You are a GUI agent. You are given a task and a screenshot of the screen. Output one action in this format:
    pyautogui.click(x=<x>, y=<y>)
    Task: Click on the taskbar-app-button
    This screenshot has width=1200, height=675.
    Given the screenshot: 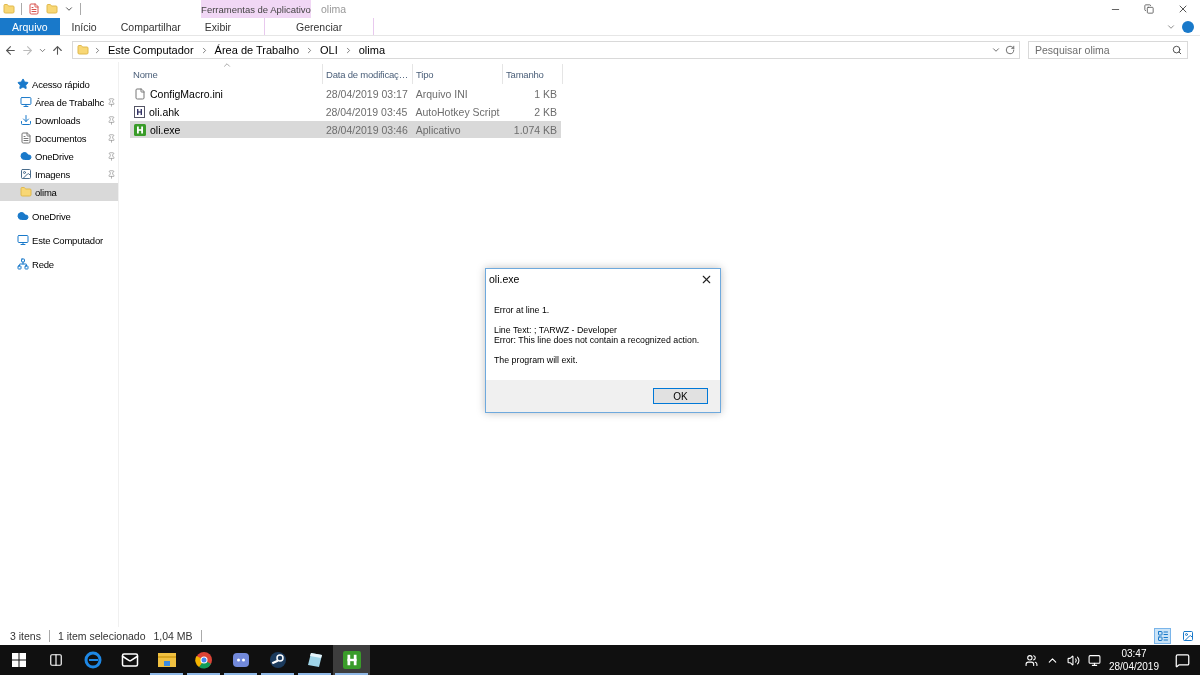 What is the action you would take?
    pyautogui.click(x=351, y=660)
    